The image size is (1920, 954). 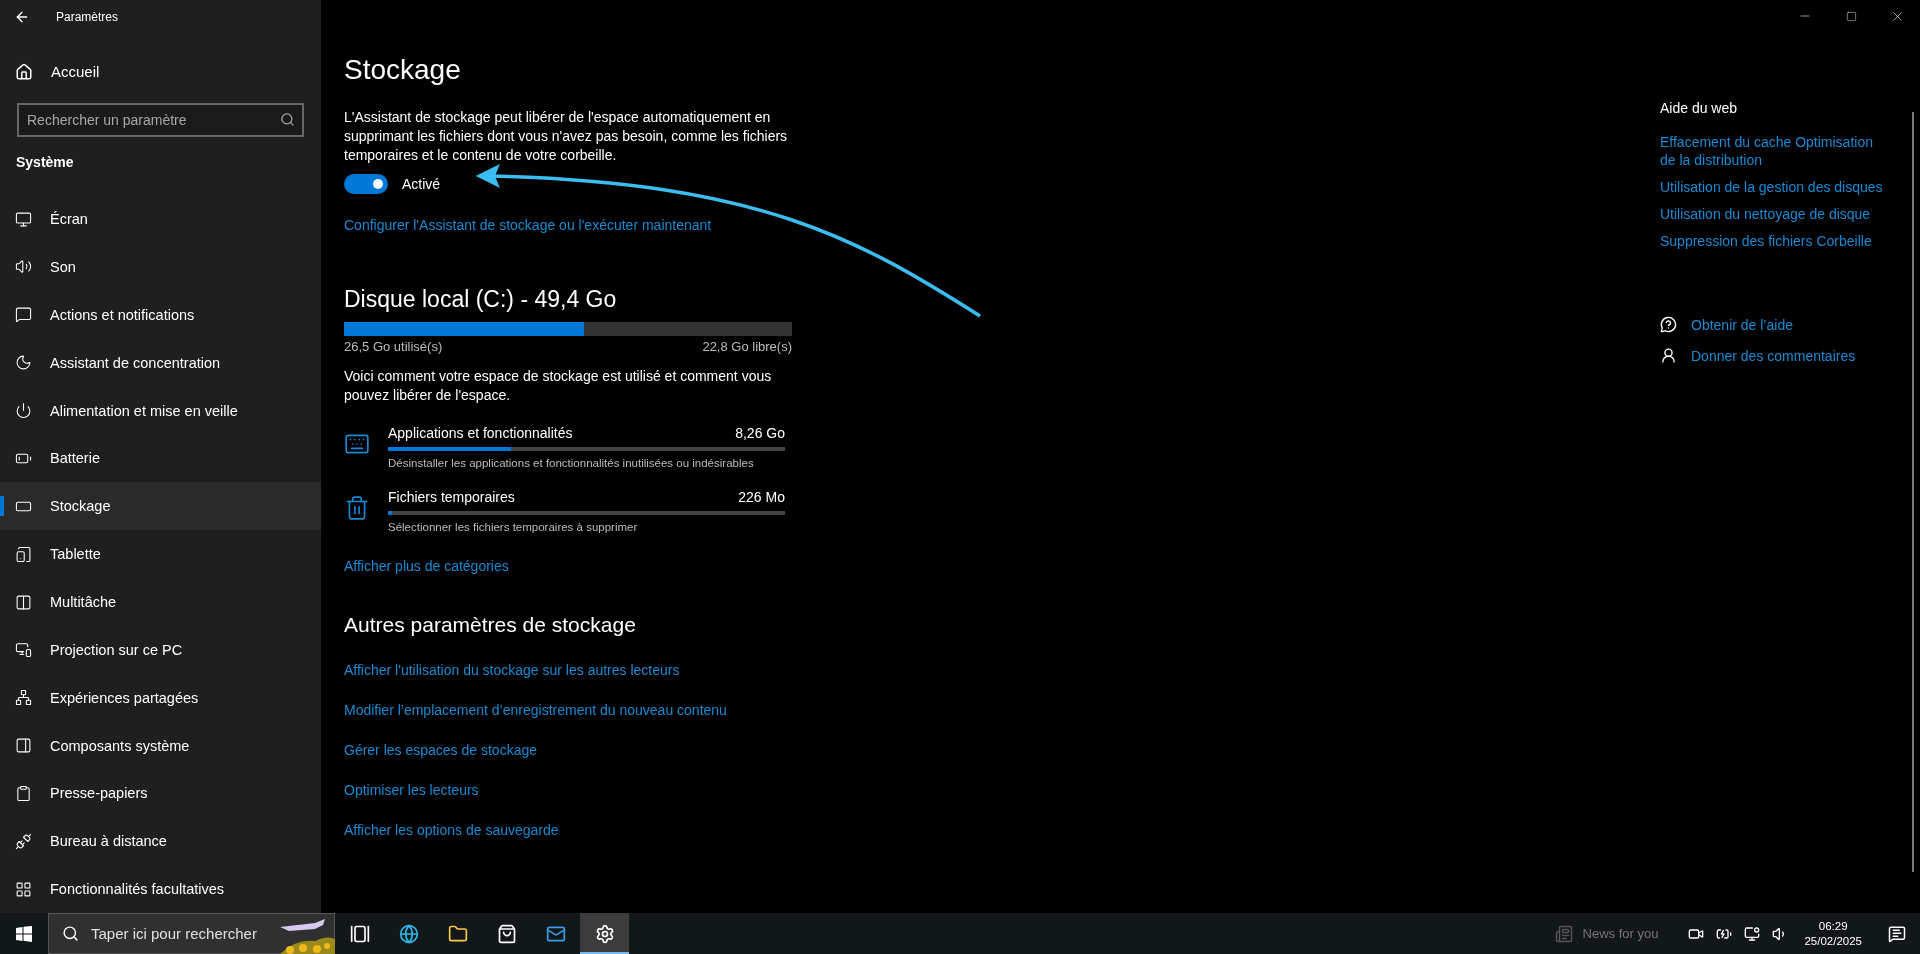 I want to click on help-link: Effacement du cache Optimisation de la distribution, so click(x=1775, y=151).